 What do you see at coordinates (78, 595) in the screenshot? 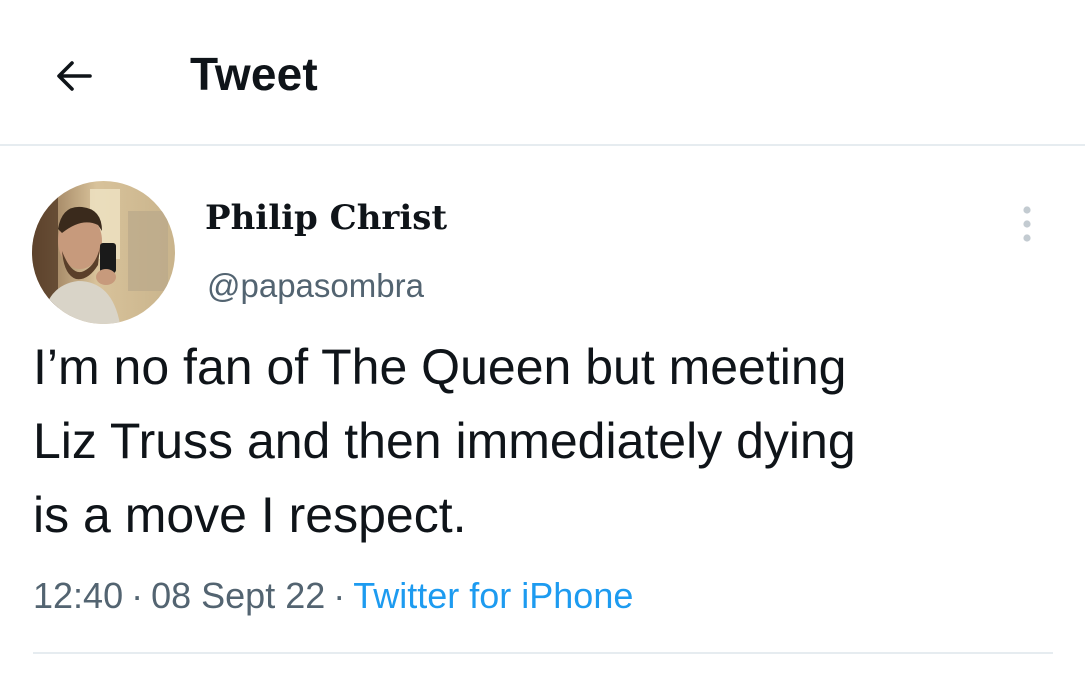
I see `tweet-time: 12:40` at bounding box center [78, 595].